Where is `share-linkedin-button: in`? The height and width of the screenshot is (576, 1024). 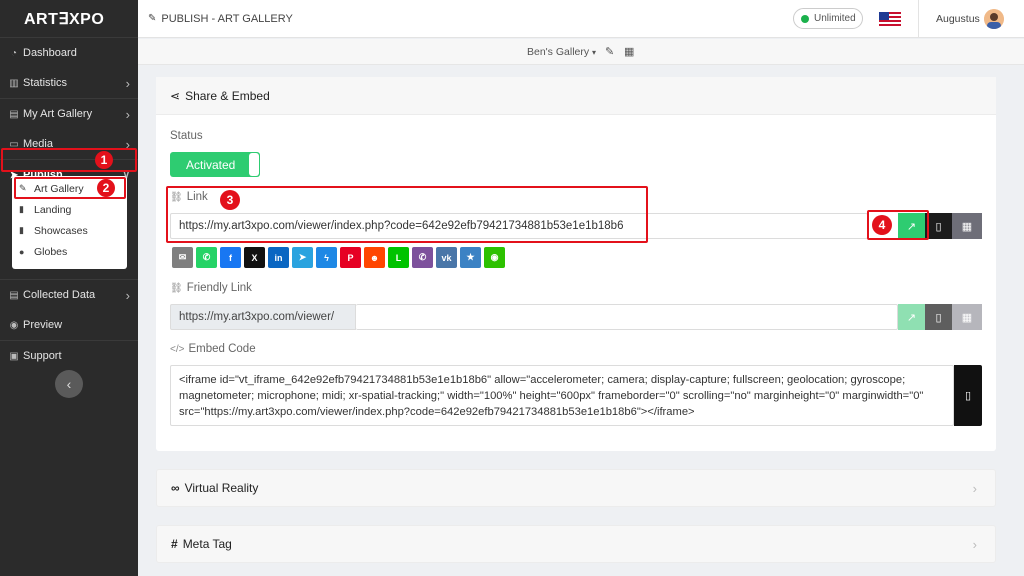 share-linkedin-button: in is located at coordinates (278, 257).